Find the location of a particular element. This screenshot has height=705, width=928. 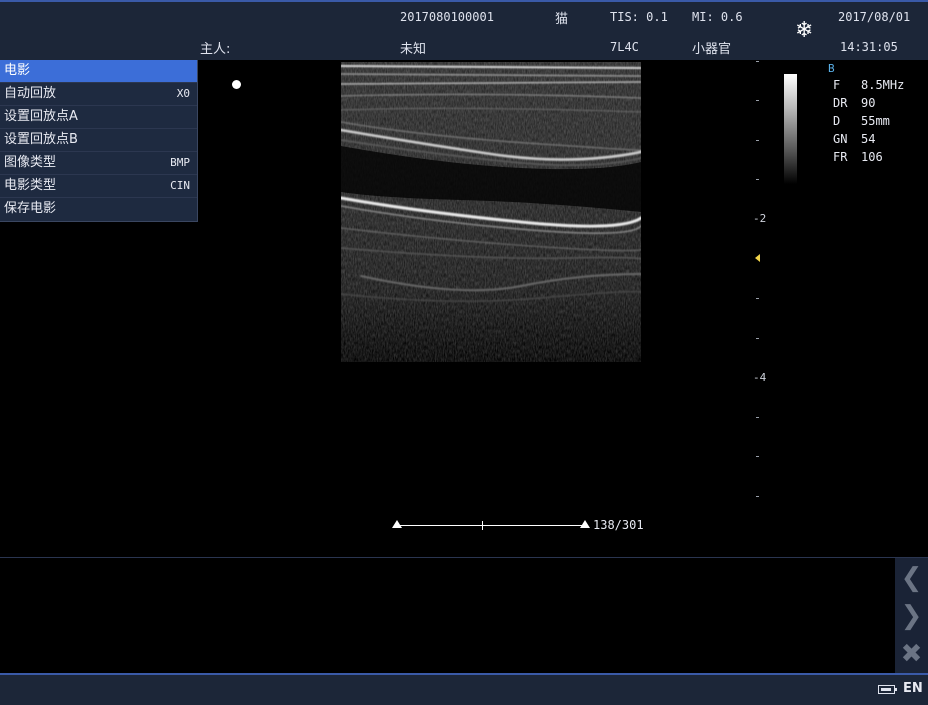

mode-label: B is located at coordinates (831, 68).